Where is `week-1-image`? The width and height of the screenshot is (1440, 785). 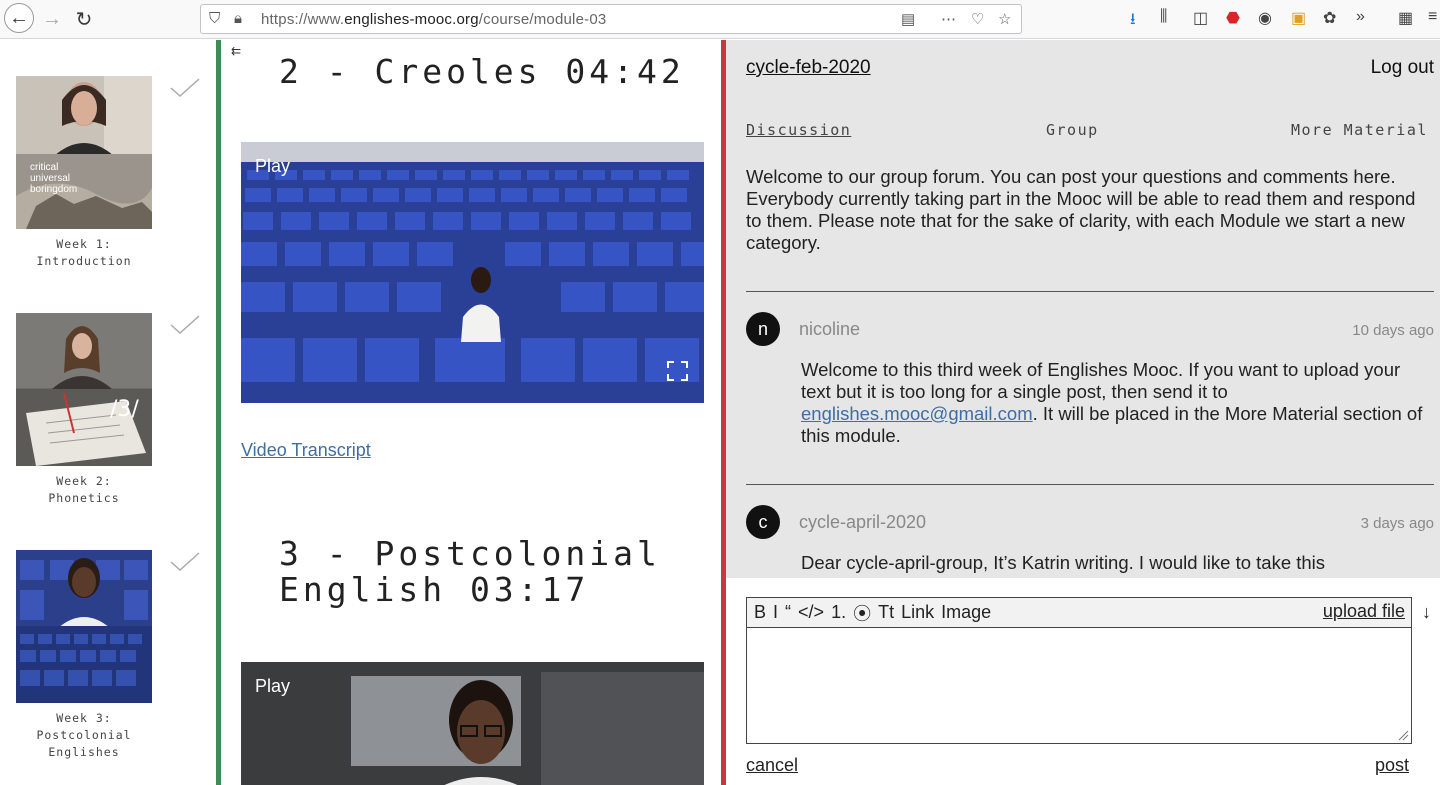
week-1-image is located at coordinates (84, 152).